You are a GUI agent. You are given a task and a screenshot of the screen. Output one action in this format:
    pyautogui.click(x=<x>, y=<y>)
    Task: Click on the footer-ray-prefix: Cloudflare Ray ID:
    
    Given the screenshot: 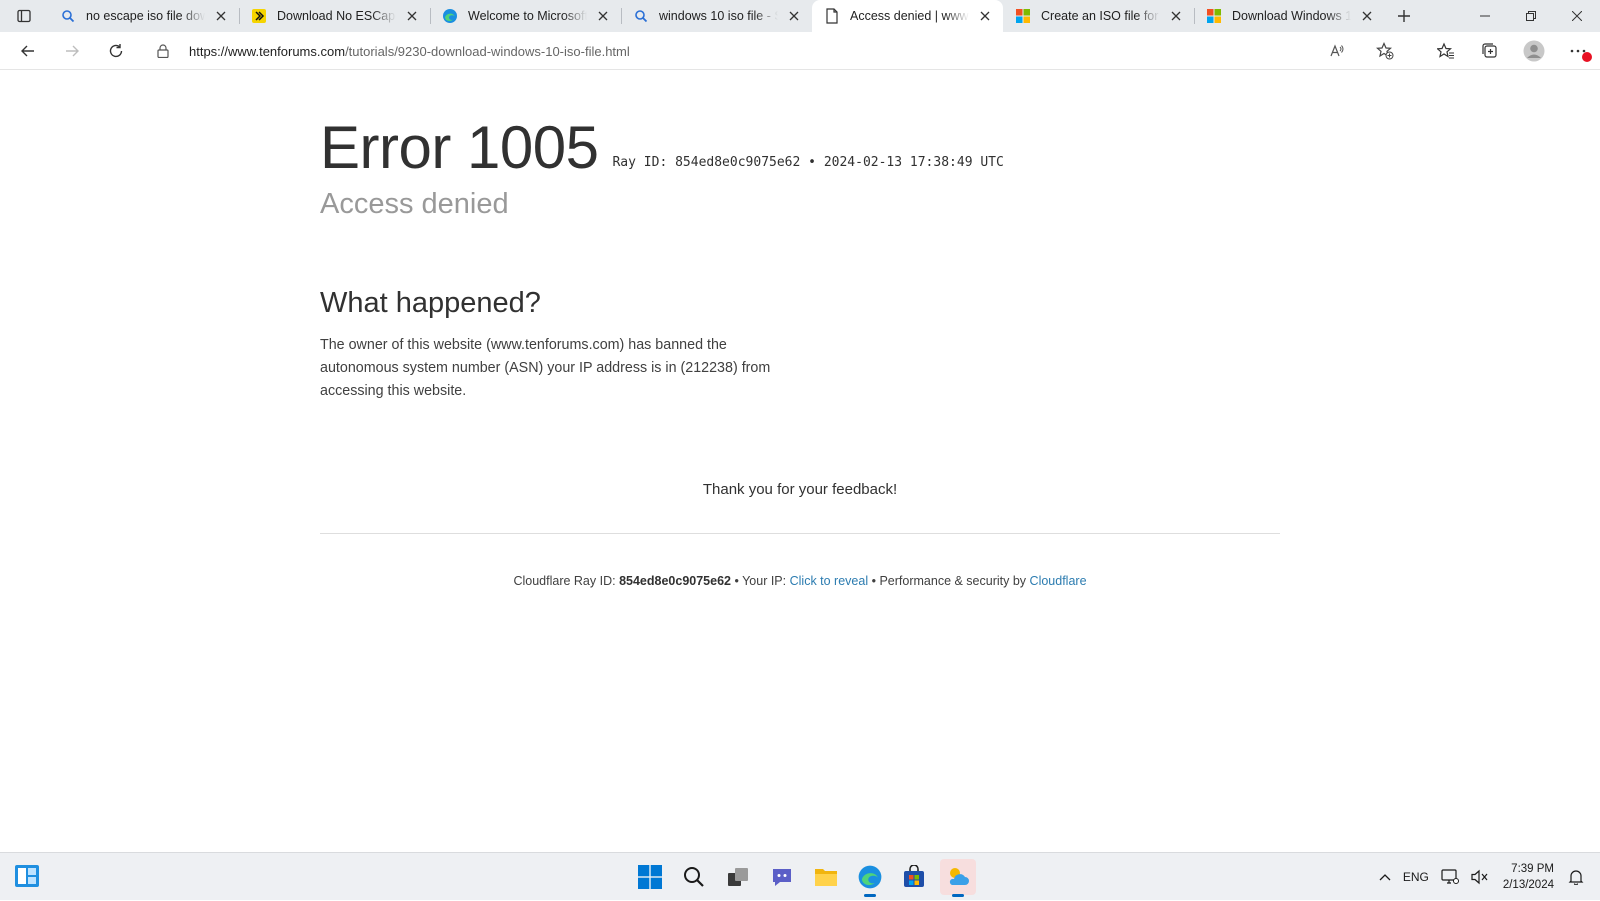 What is the action you would take?
    pyautogui.click(x=564, y=581)
    